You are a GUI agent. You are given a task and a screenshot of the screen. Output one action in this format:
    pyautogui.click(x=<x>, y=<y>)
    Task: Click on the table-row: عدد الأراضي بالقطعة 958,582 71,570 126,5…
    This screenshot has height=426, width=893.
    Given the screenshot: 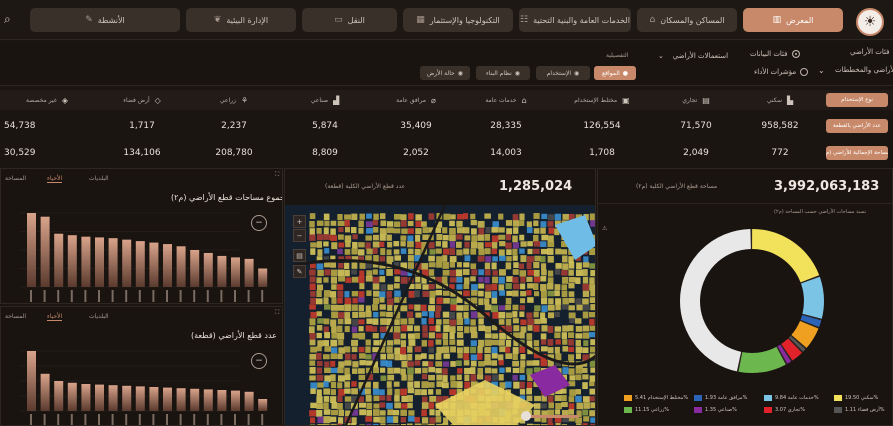 What is the action you would take?
    pyautogui.click(x=446, y=126)
    